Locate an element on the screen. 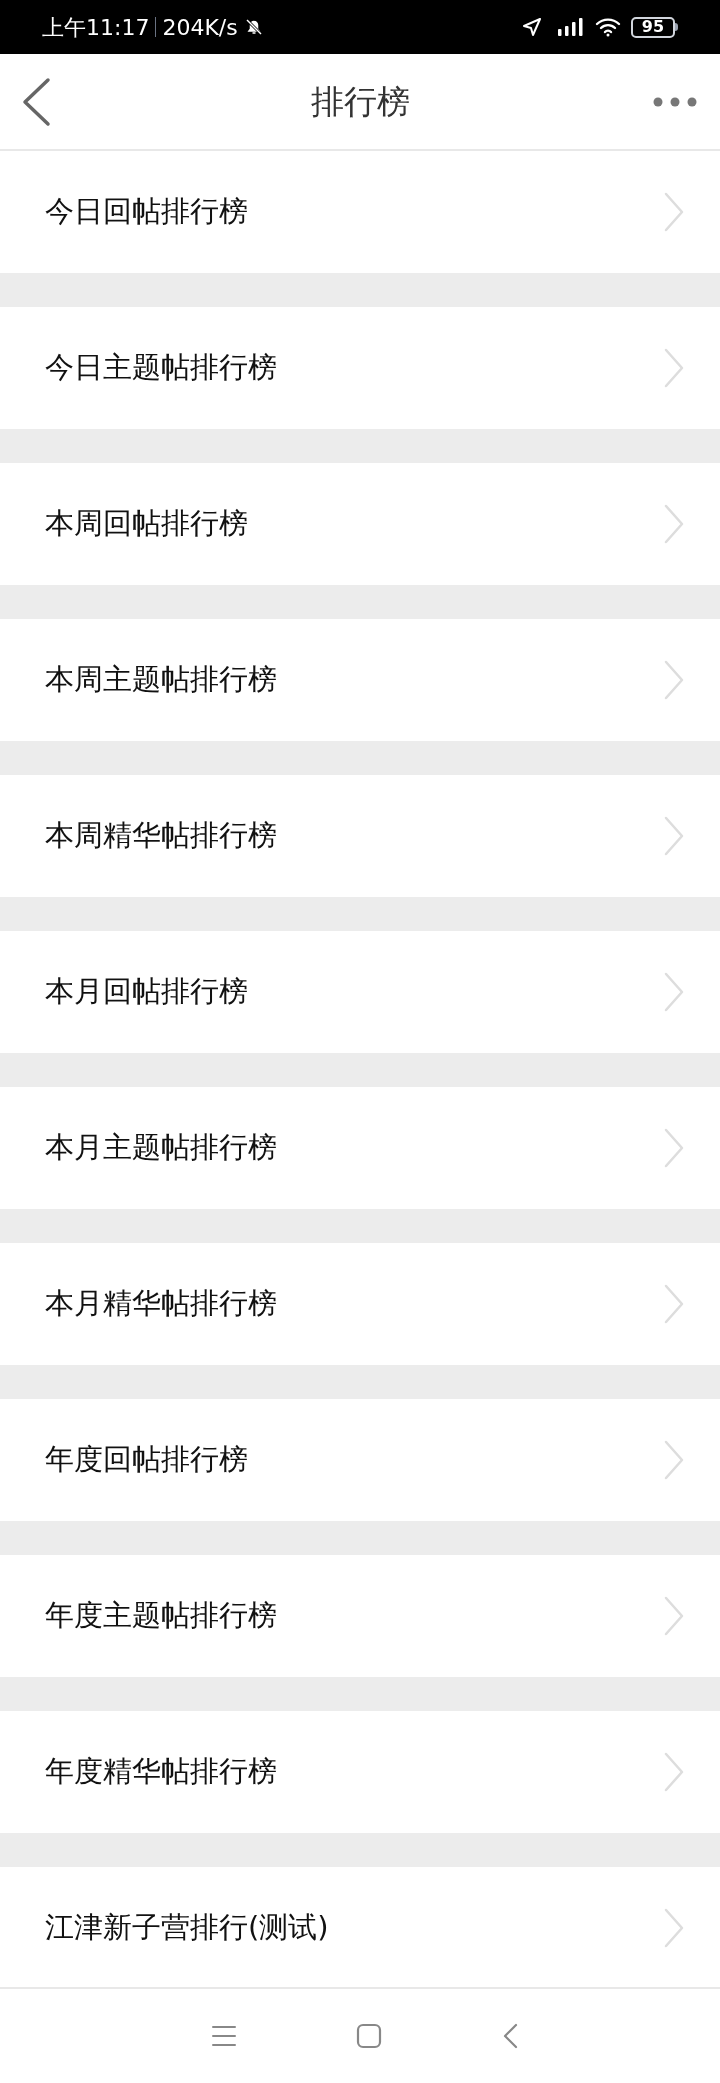 Image resolution: width=720 pixels, height=2083 pixels. list-item: 今日主题帖排行榜 is located at coordinates (360, 368).